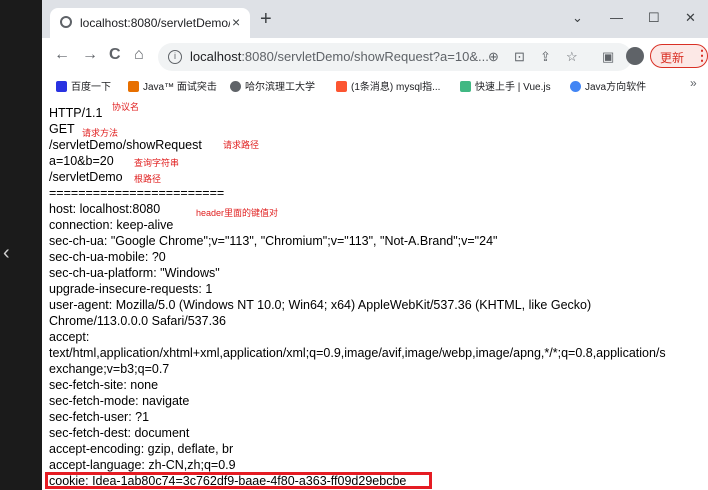  I want to click on header-line: host: localhost:8080, so click(105, 209).